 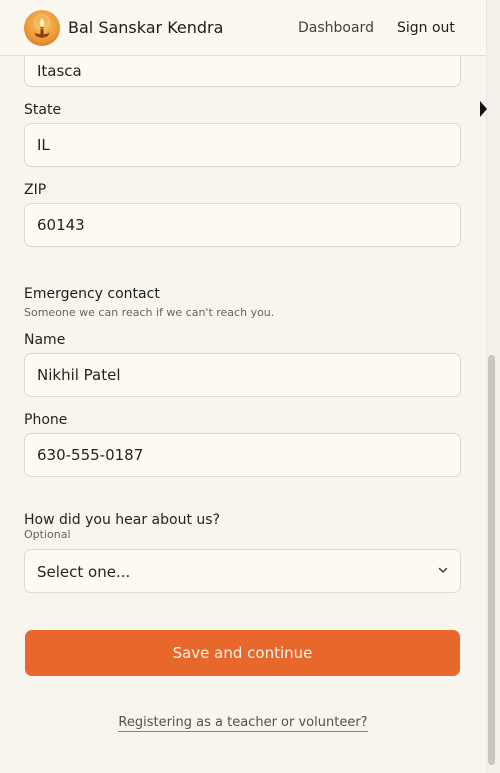 I want to click on emergency-phone-label: Phone, so click(x=46, y=420).